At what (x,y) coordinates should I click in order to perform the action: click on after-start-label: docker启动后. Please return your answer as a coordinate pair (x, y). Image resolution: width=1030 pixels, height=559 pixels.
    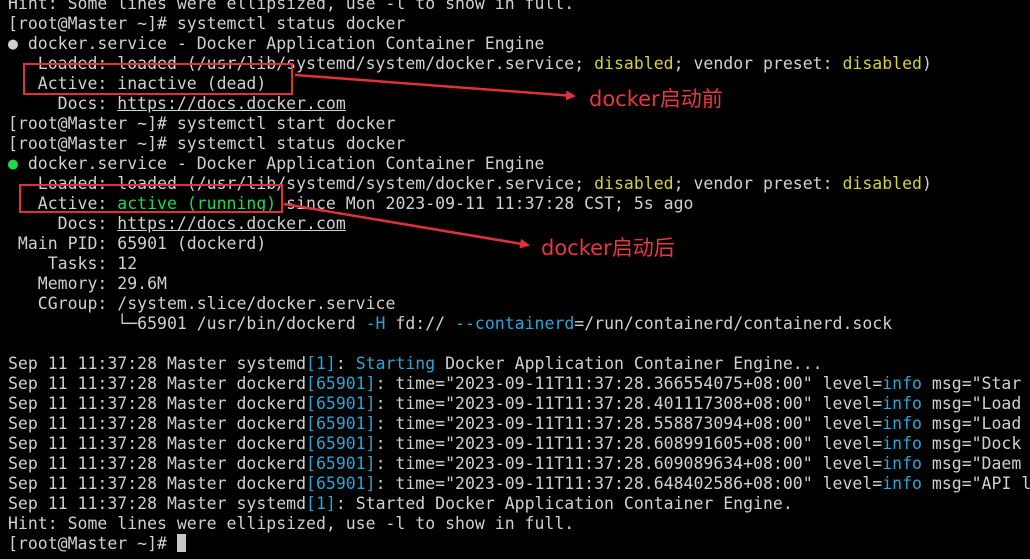
    Looking at the image, I should click on (608, 248).